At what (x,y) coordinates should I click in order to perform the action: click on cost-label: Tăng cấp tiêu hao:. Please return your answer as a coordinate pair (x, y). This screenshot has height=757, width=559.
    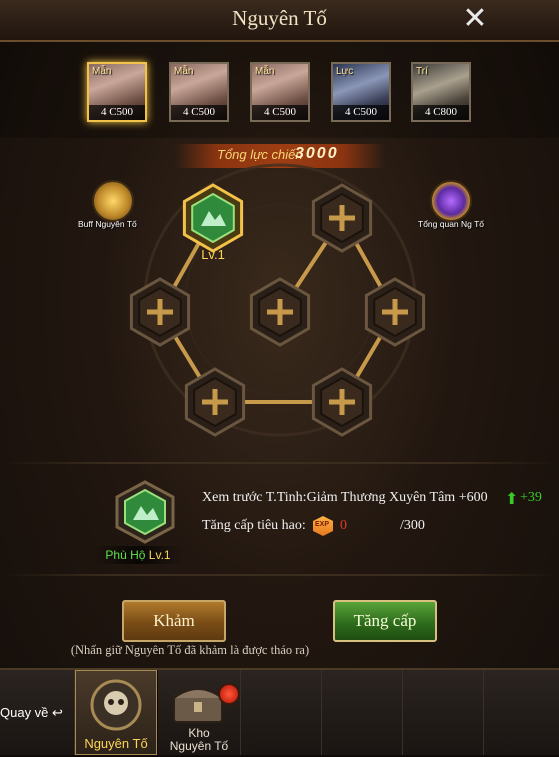
    Looking at the image, I should click on (254, 525).